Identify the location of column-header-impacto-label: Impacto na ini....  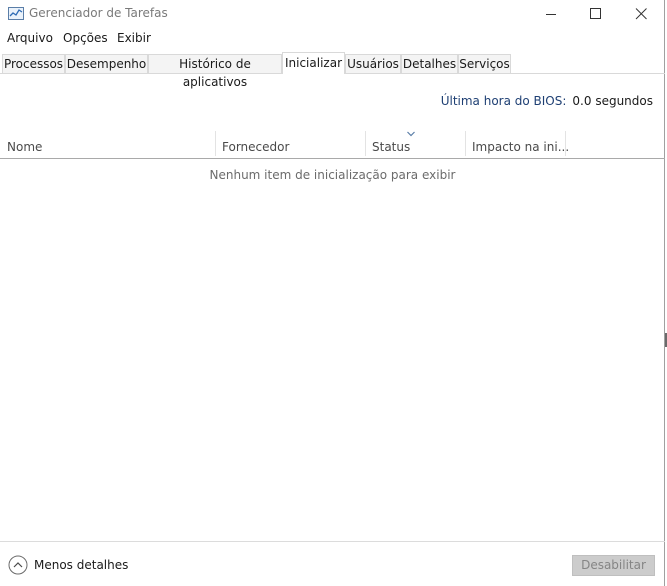
(521, 147).